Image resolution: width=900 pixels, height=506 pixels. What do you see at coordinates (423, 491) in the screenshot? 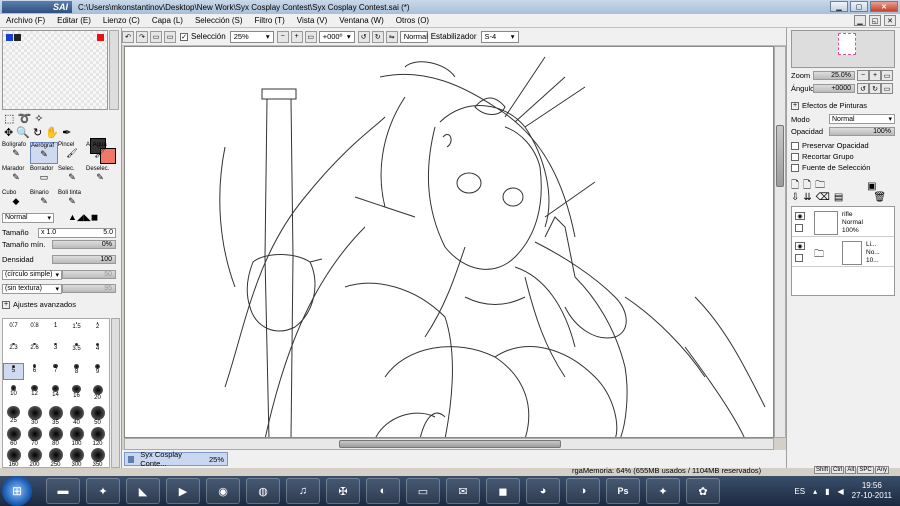
I see `taskbar-app-icon: ▭` at bounding box center [423, 491].